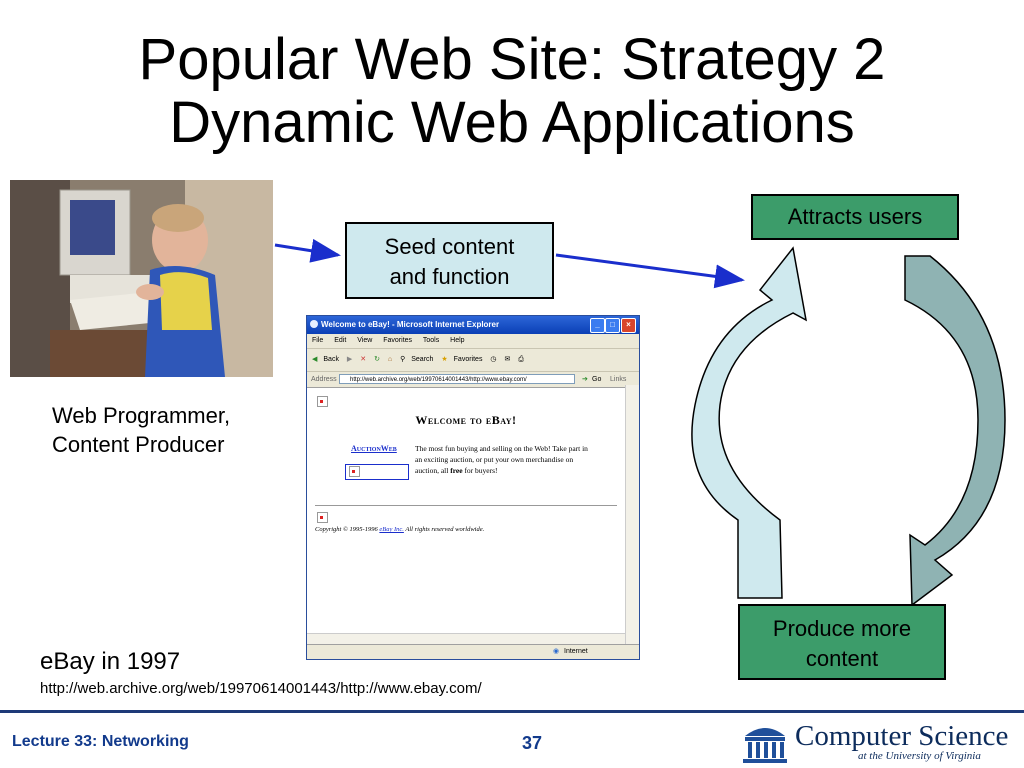 This screenshot has width=1024, height=768. What do you see at coordinates (842, 658) in the screenshot?
I see `produce-line-2: content` at bounding box center [842, 658].